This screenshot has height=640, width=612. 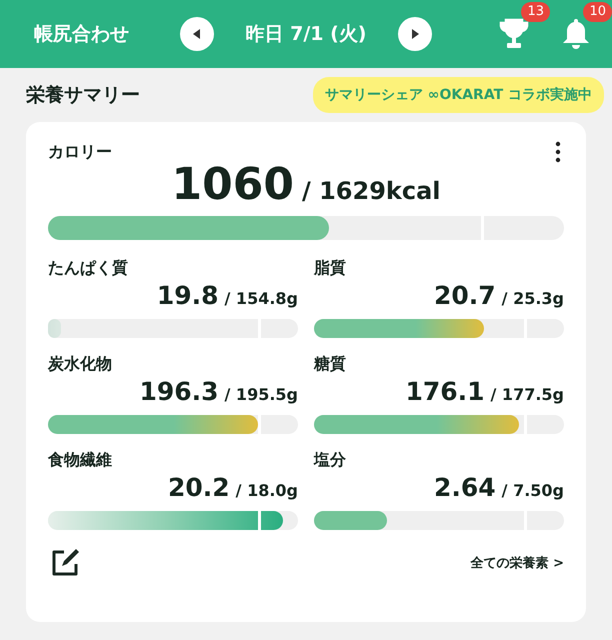 I want to click on nutrient-label: たんぱく質, so click(x=88, y=268).